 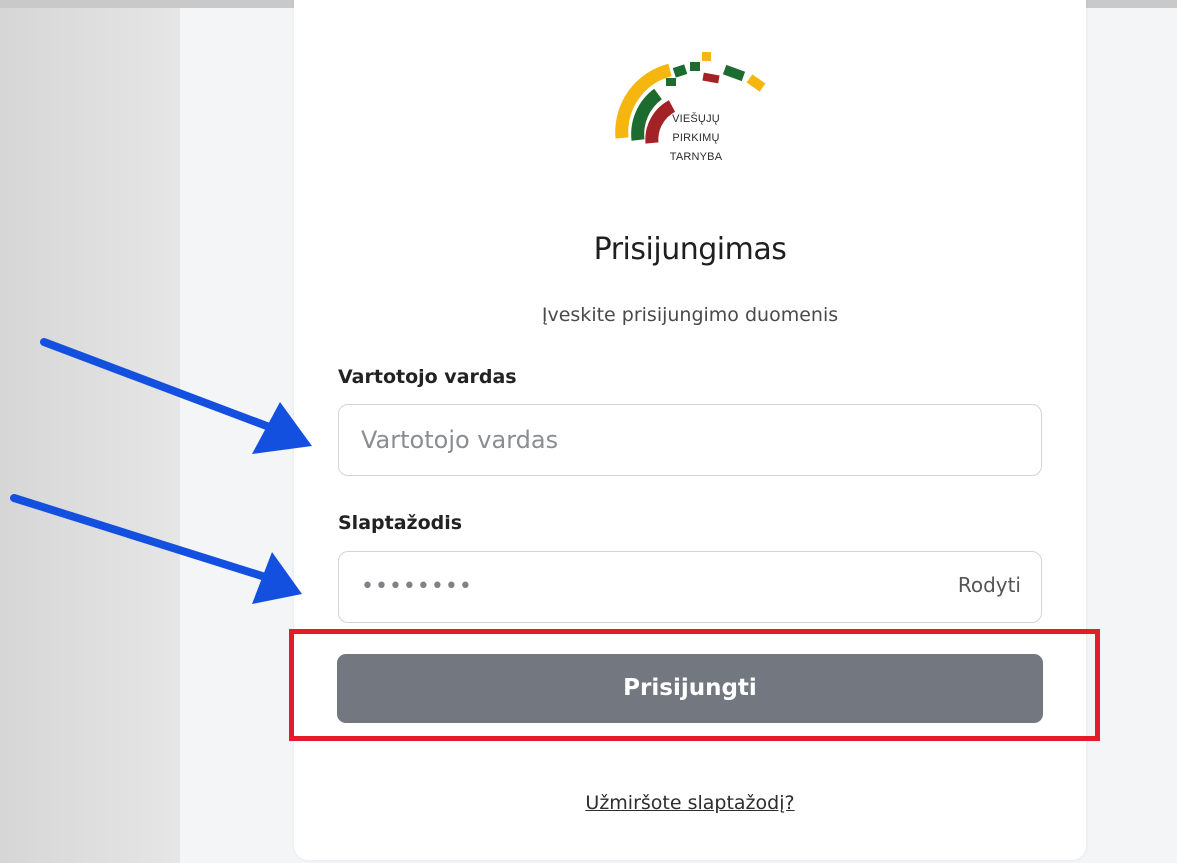 What do you see at coordinates (989, 585) in the screenshot?
I see `show-password-toggle: Rodyti` at bounding box center [989, 585].